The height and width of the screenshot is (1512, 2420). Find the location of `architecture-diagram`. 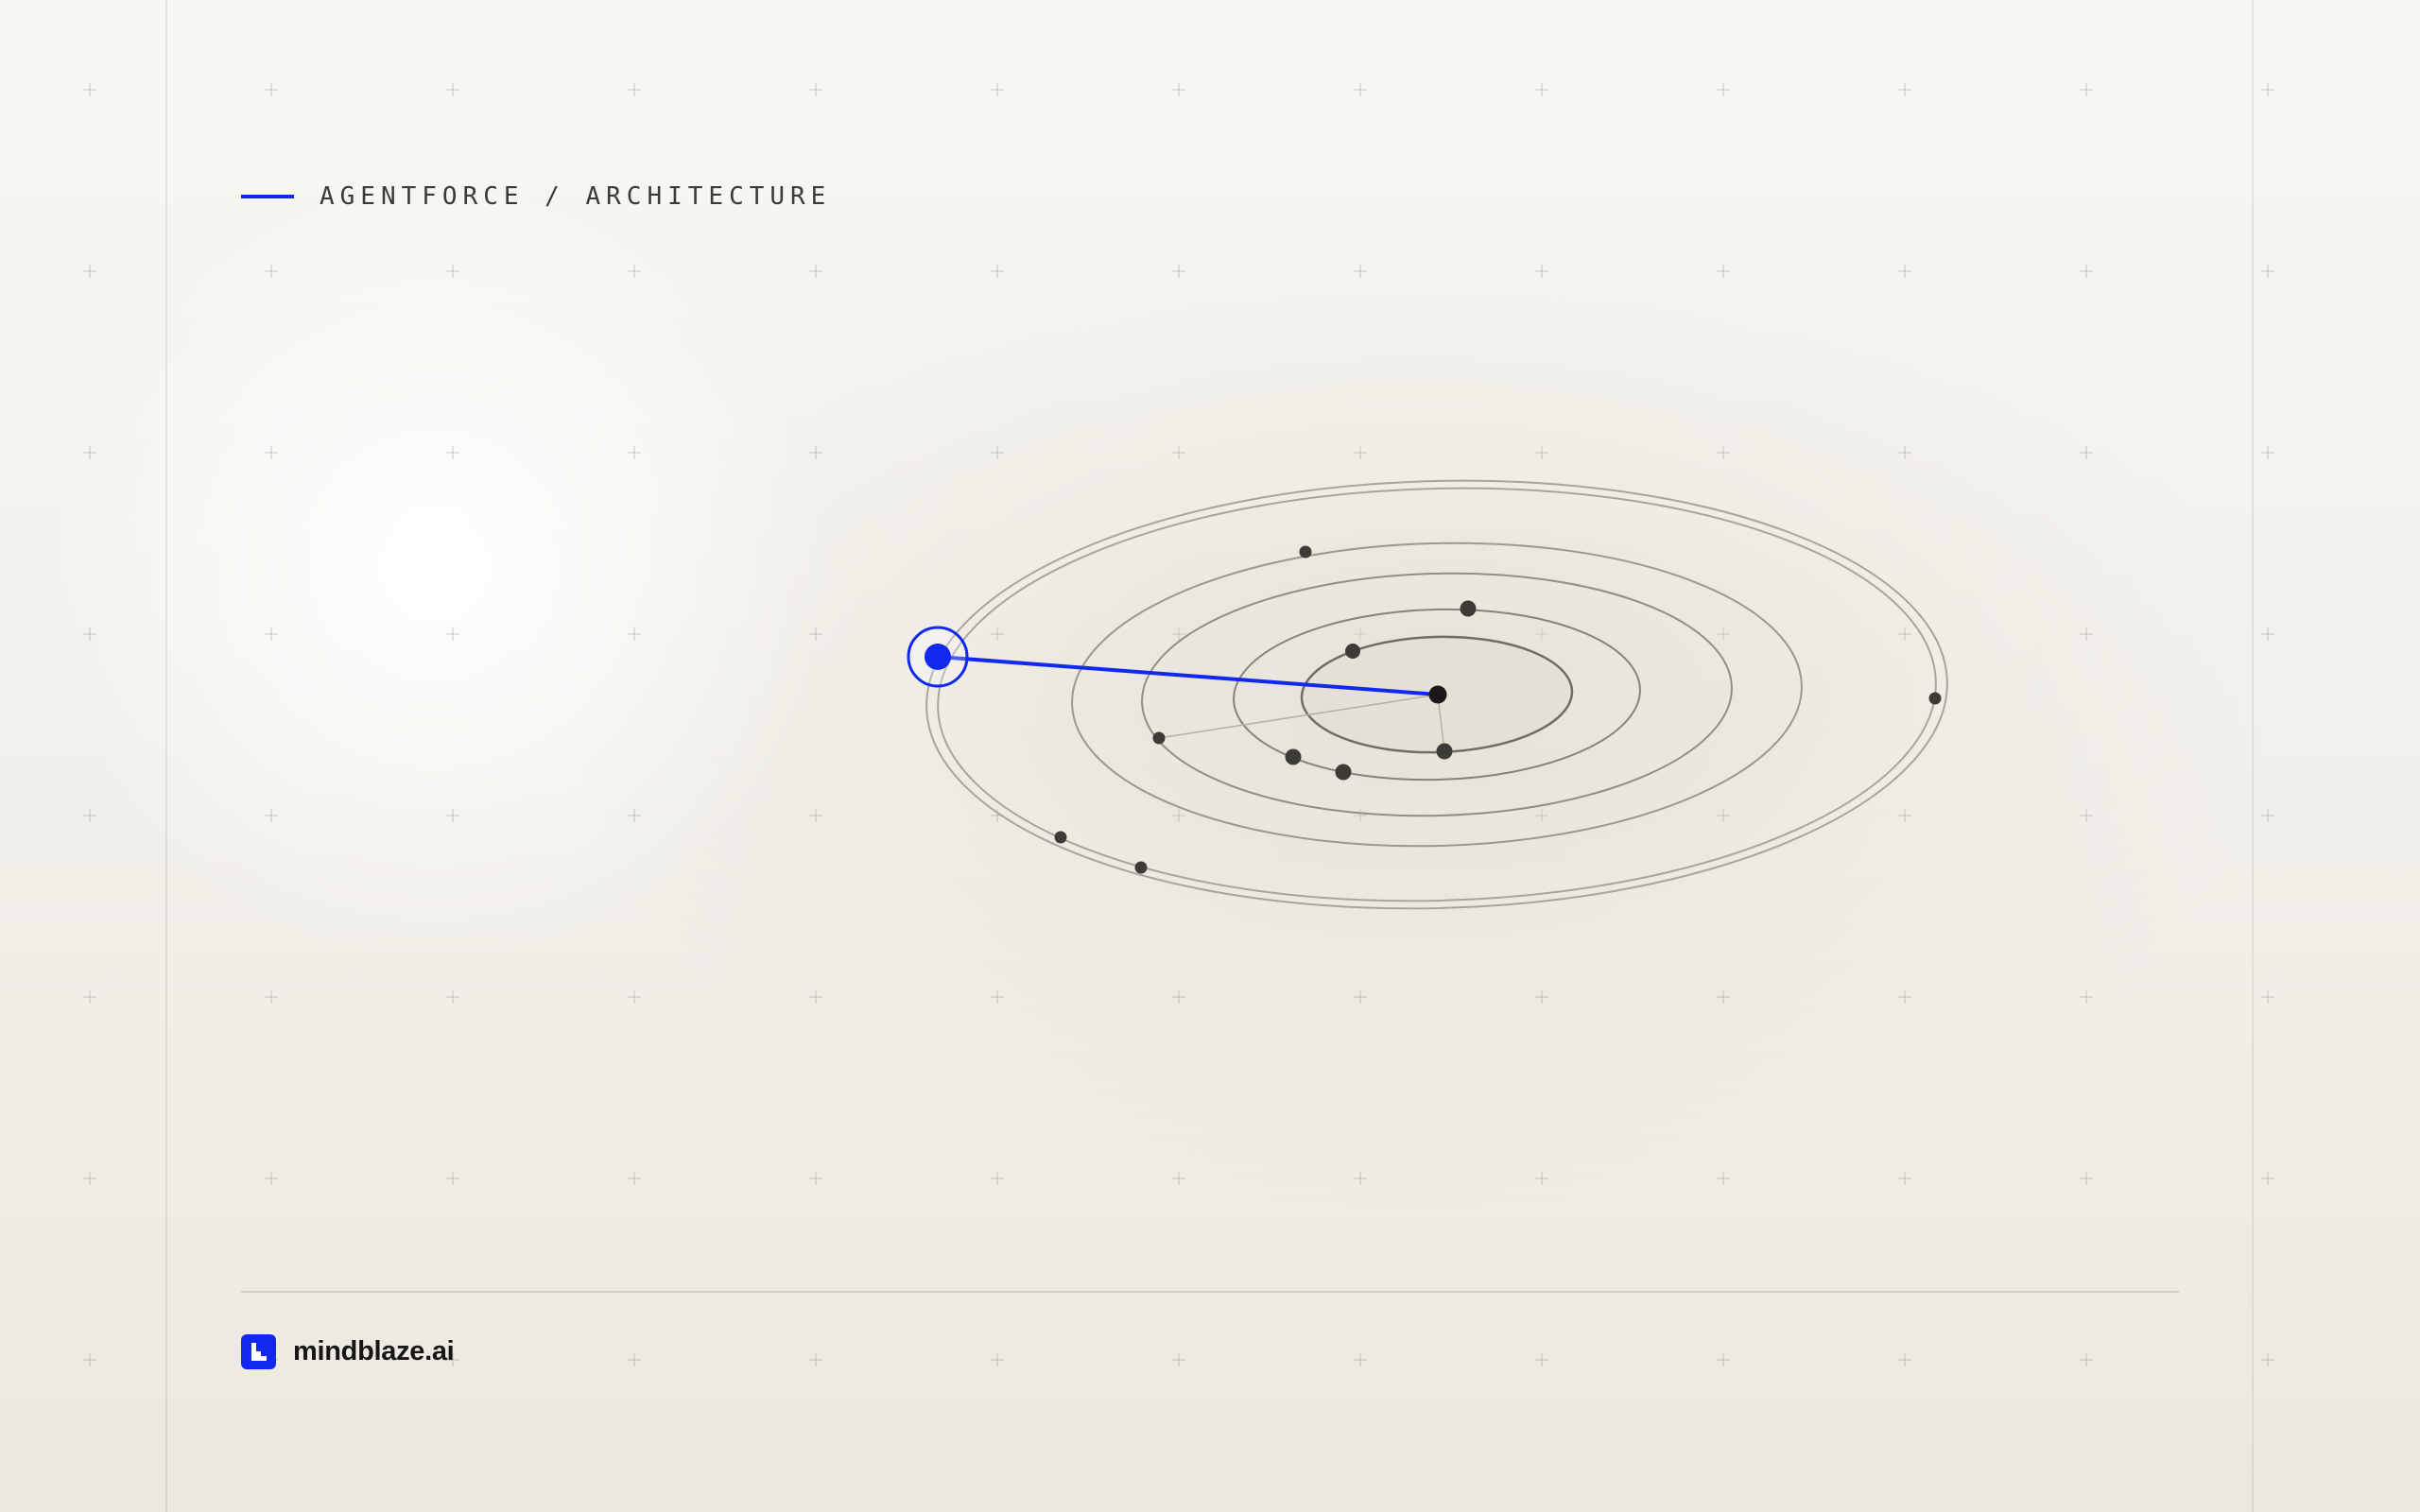

architecture-diagram is located at coordinates (1437, 694).